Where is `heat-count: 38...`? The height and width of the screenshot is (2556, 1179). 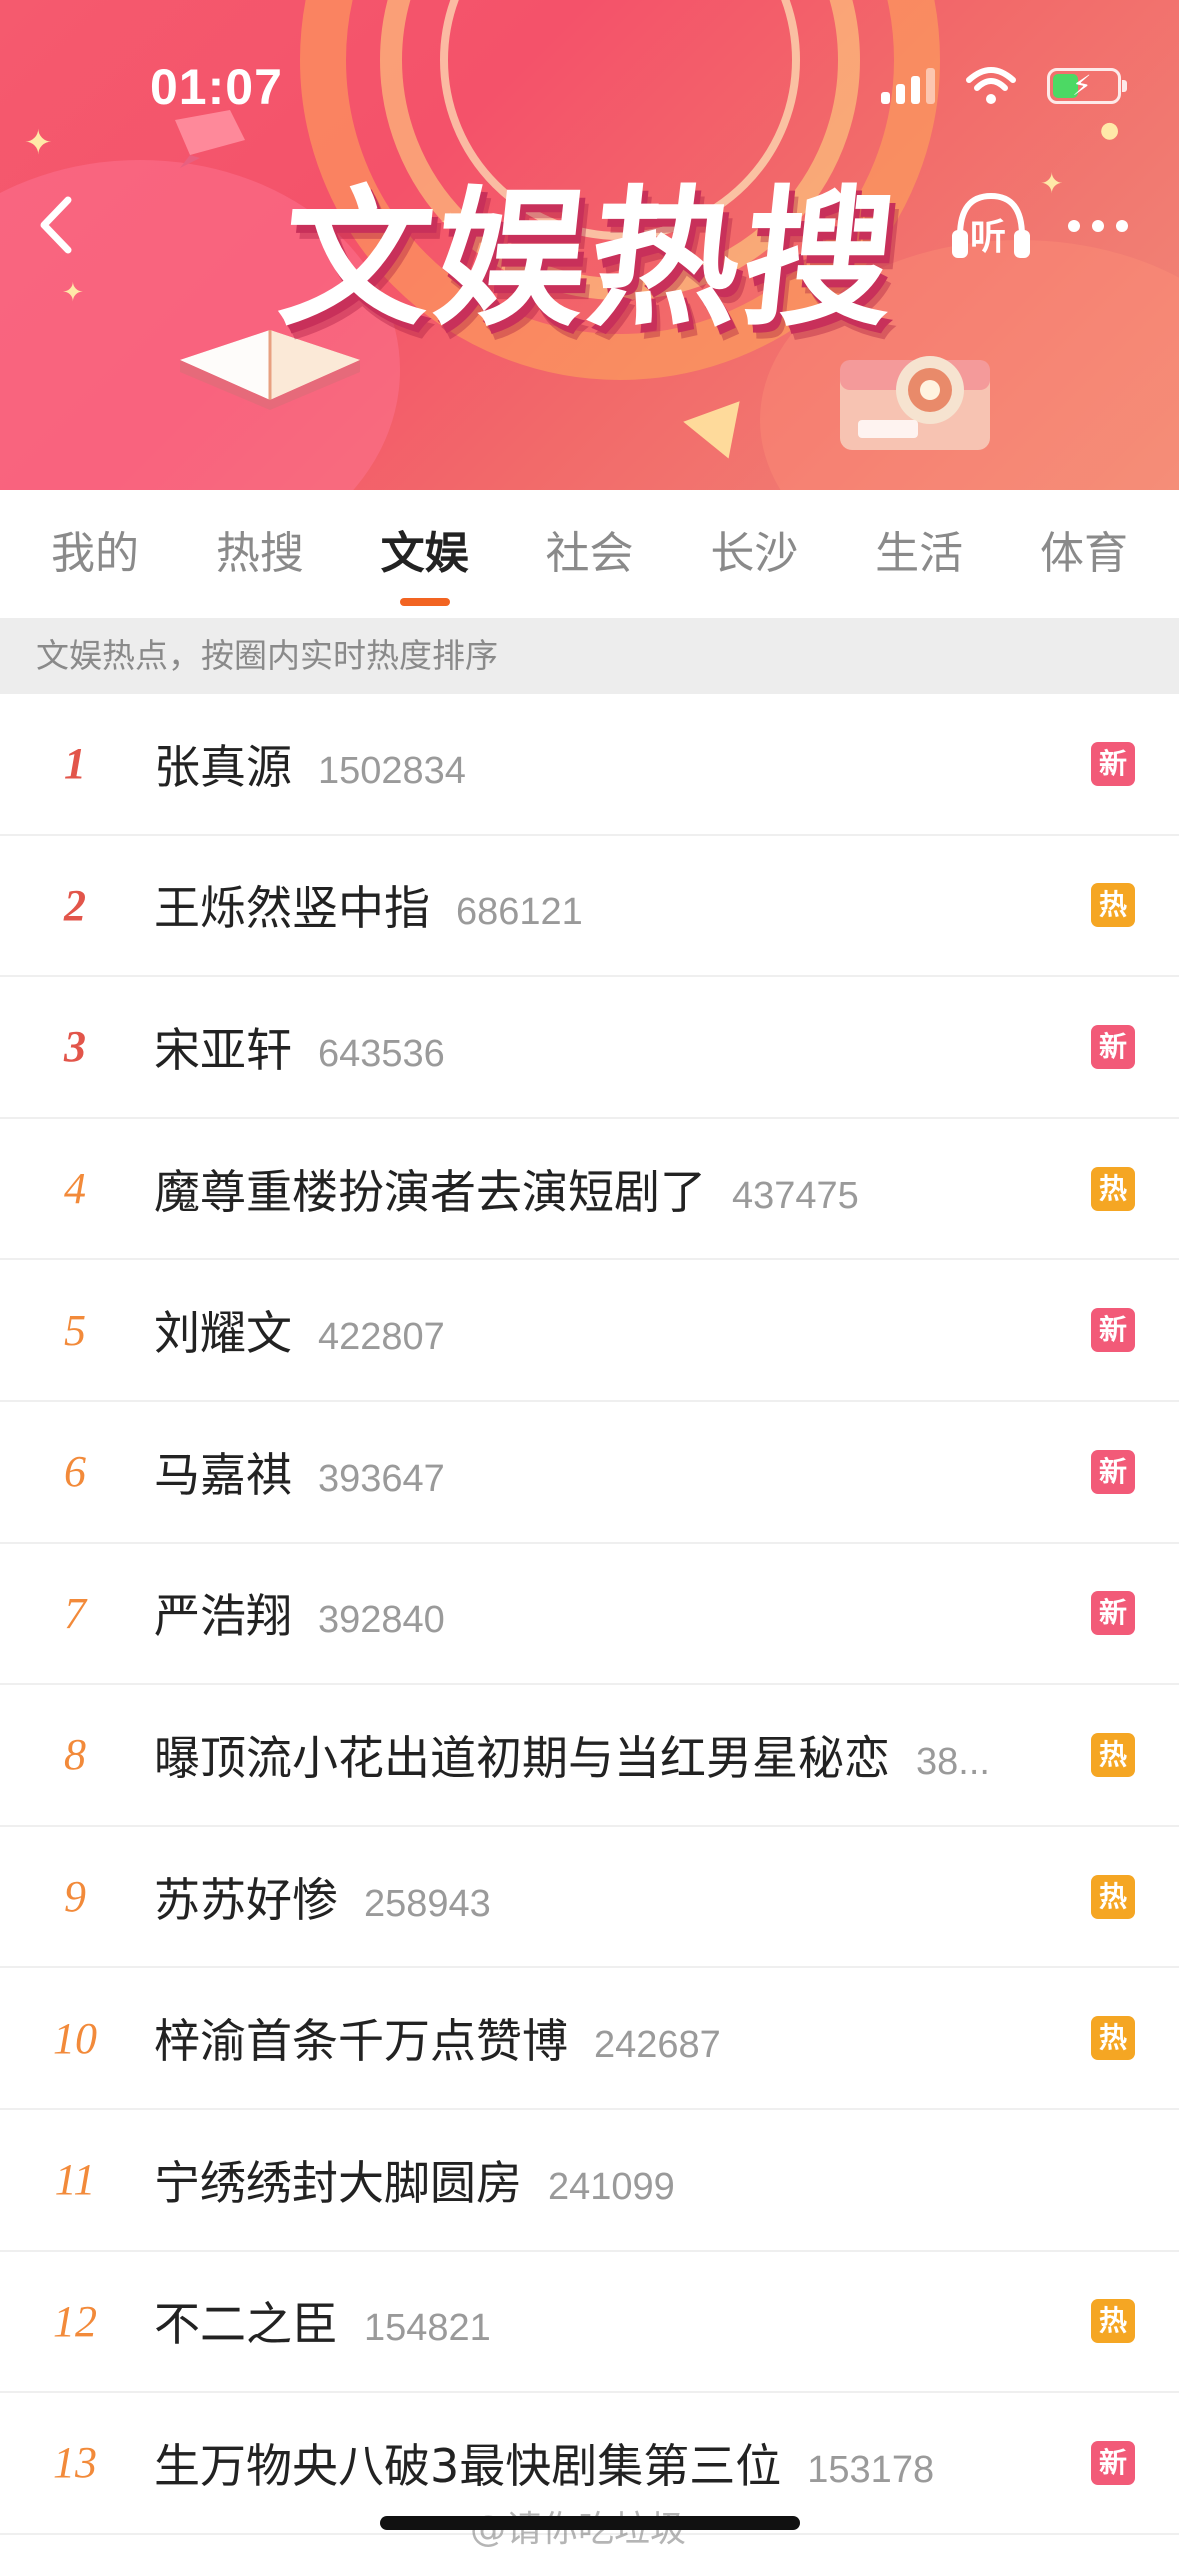 heat-count: 38... is located at coordinates (953, 1761).